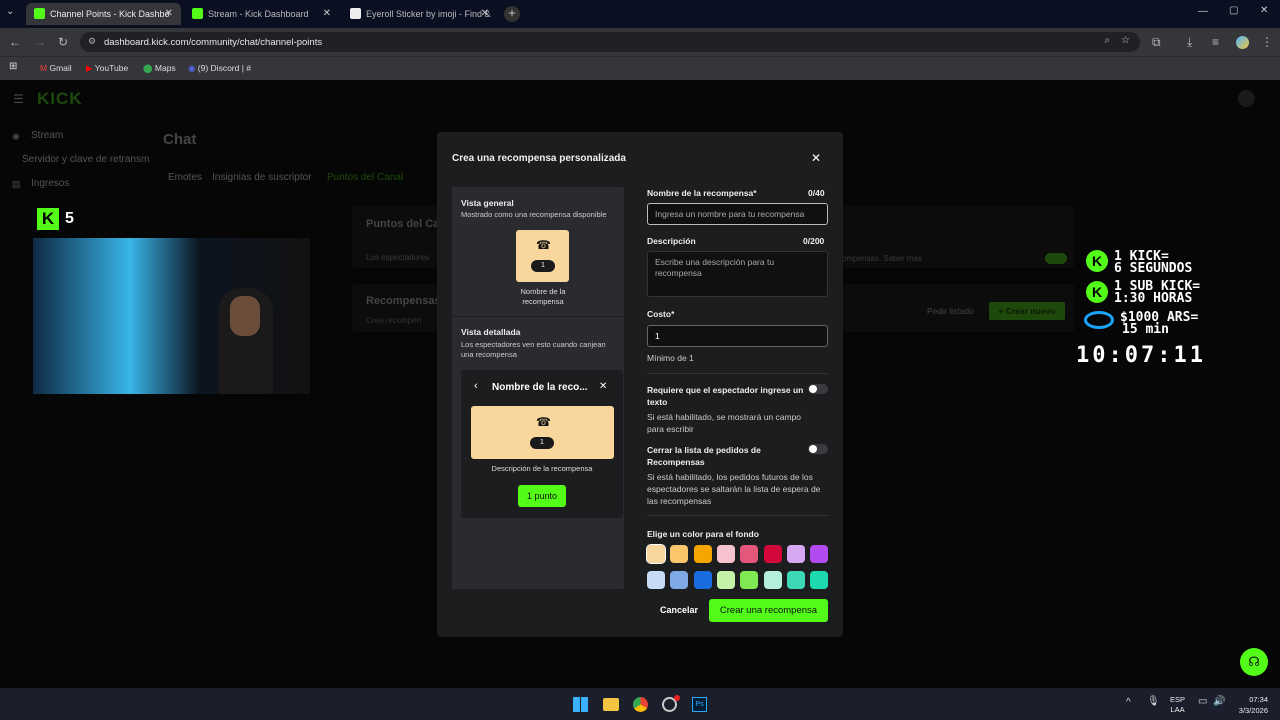  I want to click on sidebar-item-server-key: Servidor y clave de retransm, so click(85, 159).